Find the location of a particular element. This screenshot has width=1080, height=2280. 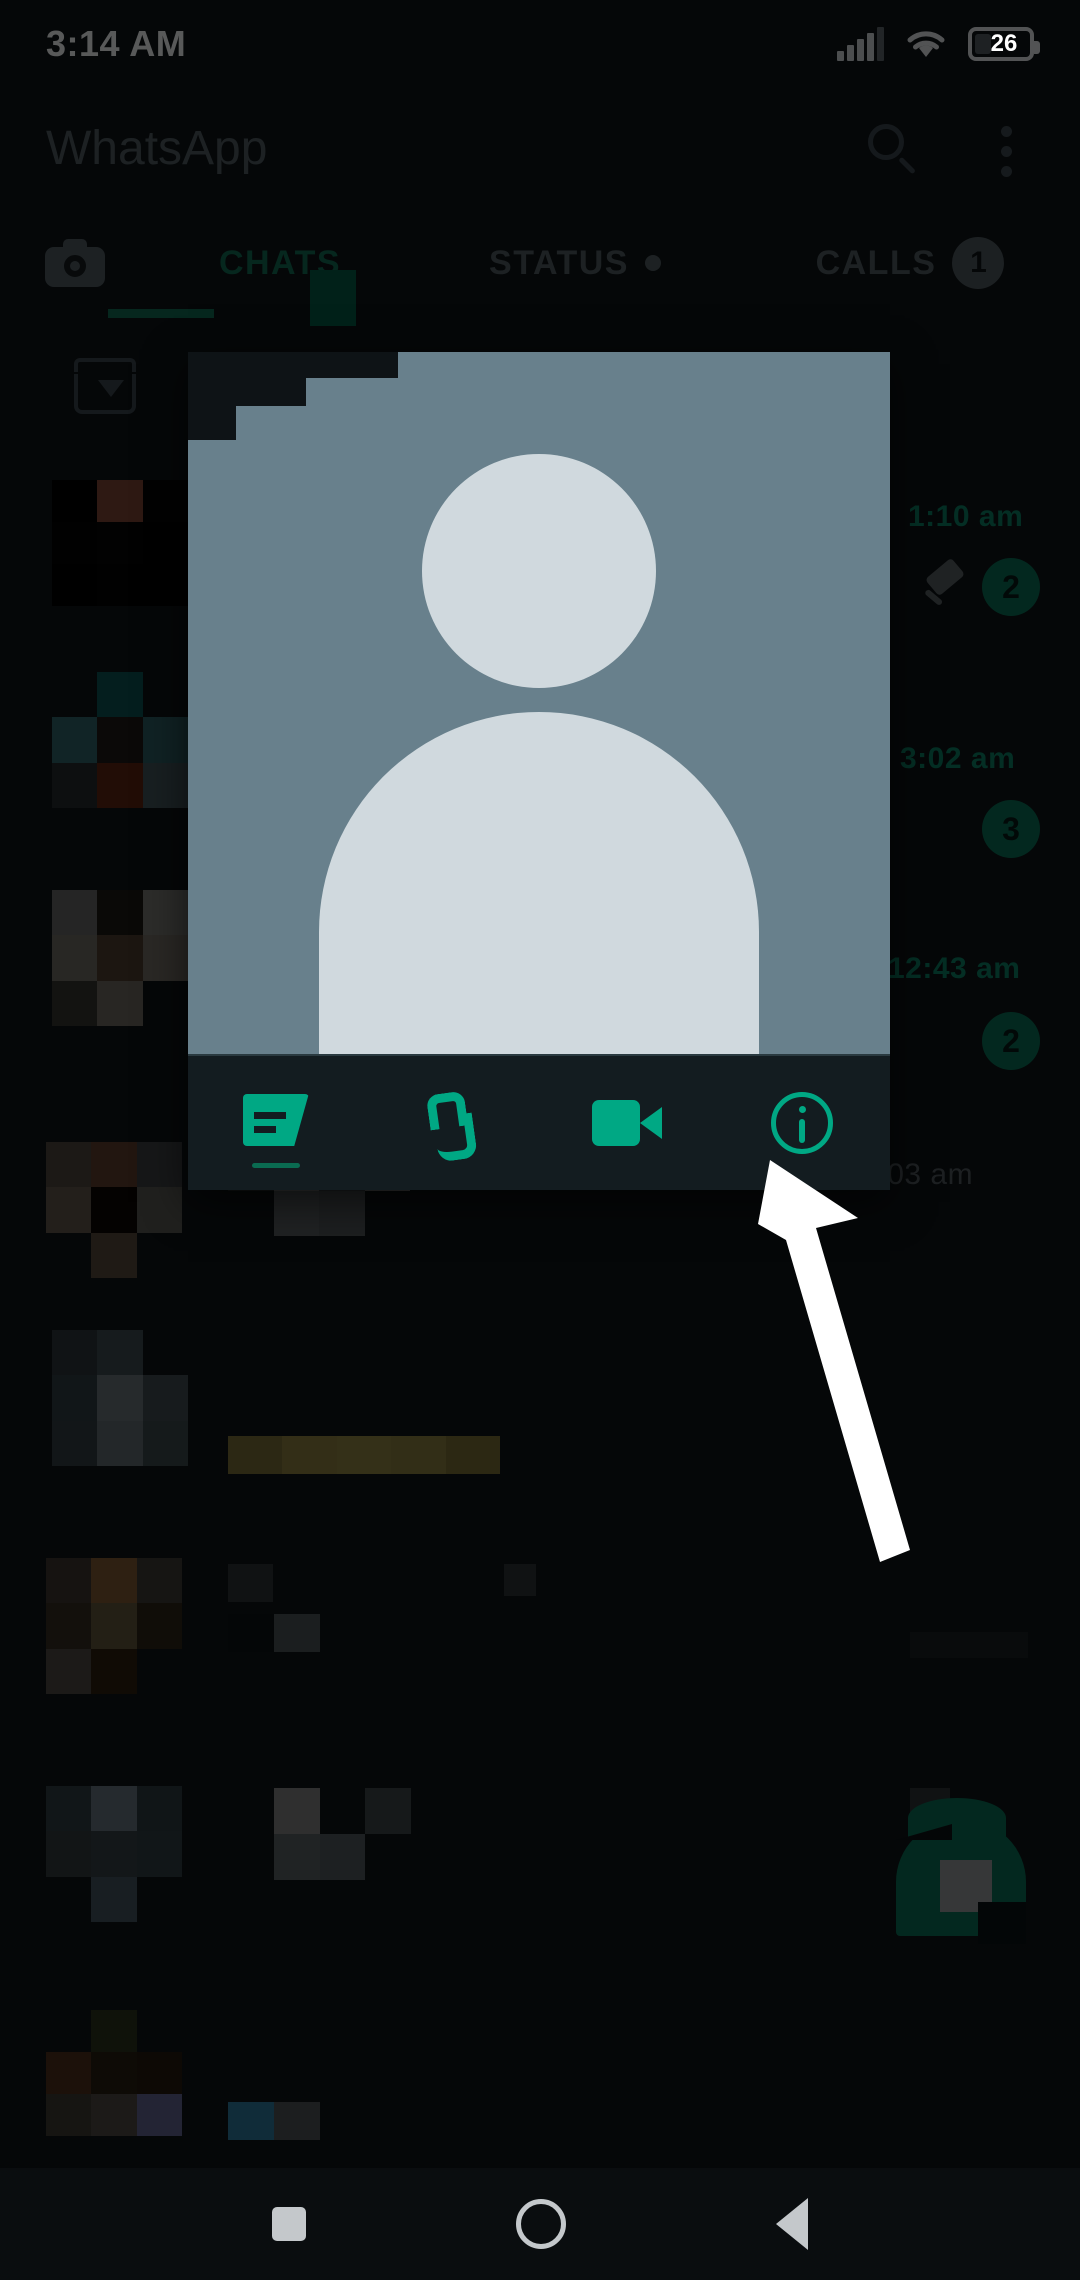

tab-calls: CALLS 1 is located at coordinates (910, 263).